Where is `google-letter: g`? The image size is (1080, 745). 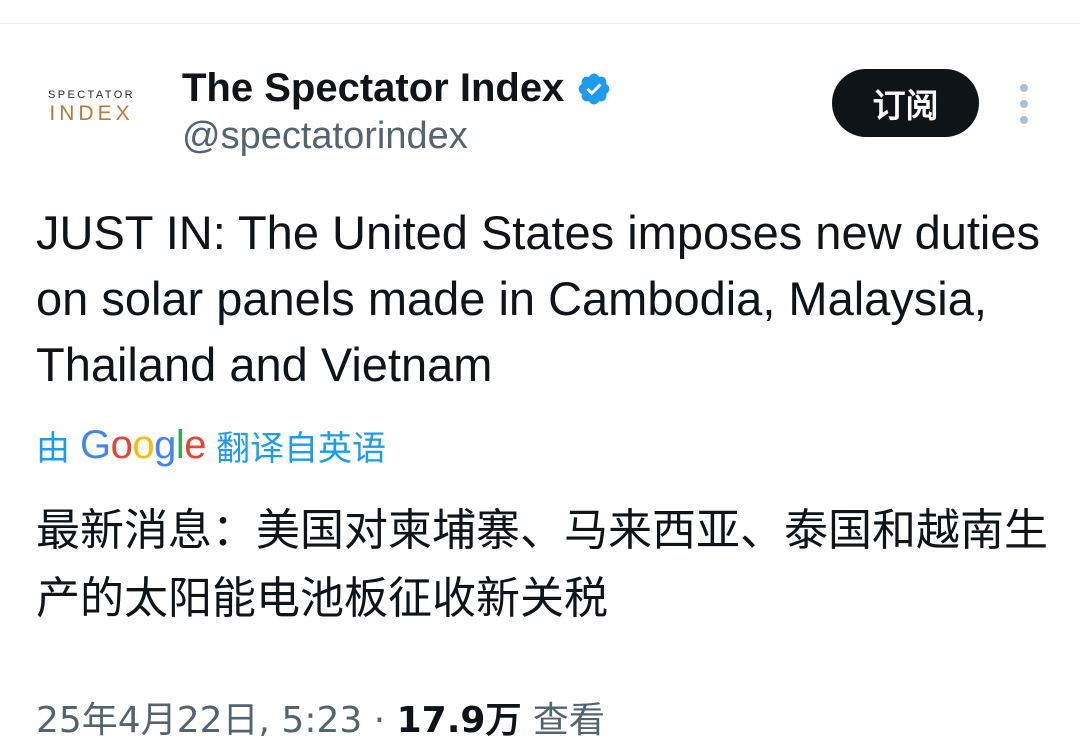 google-letter: g is located at coordinates (165, 444).